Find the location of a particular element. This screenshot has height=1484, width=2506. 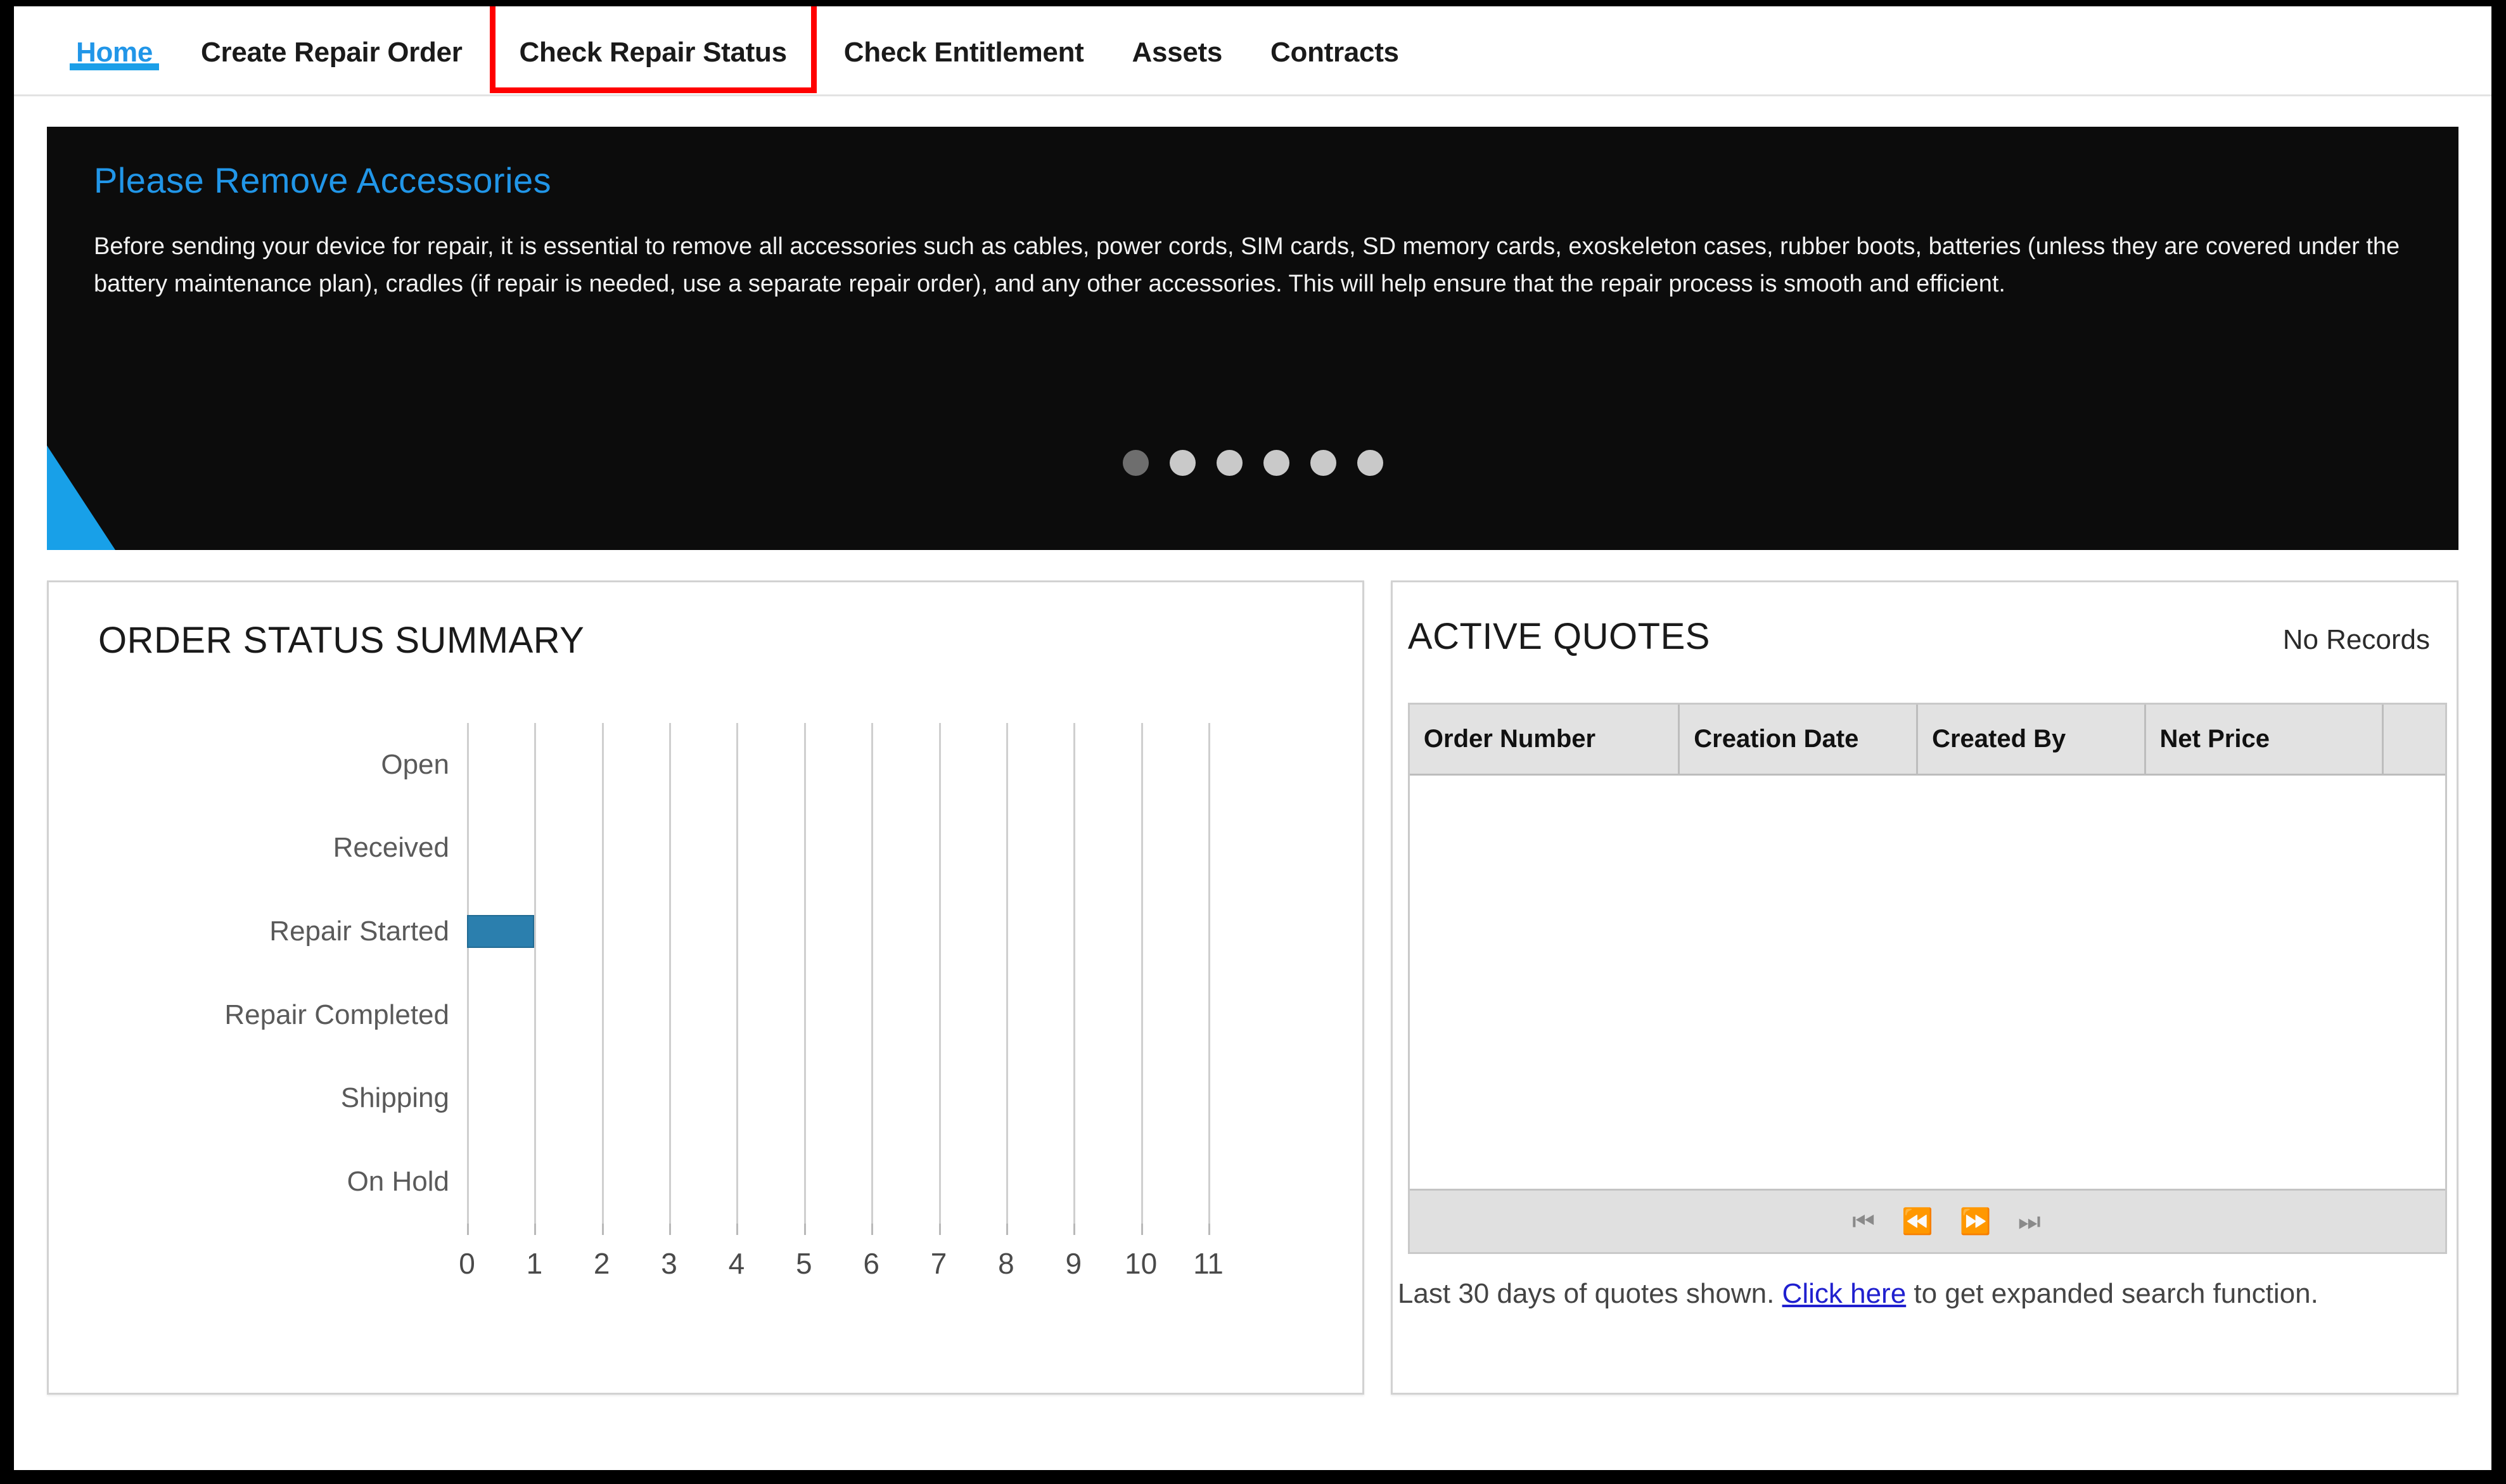

column-header-net-price: Net Price is located at coordinates (2264, 740).